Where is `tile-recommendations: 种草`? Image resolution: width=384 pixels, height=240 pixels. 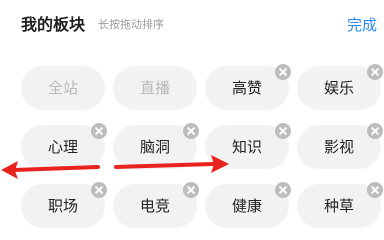 tile-recommendations: 种草 is located at coordinates (340, 205).